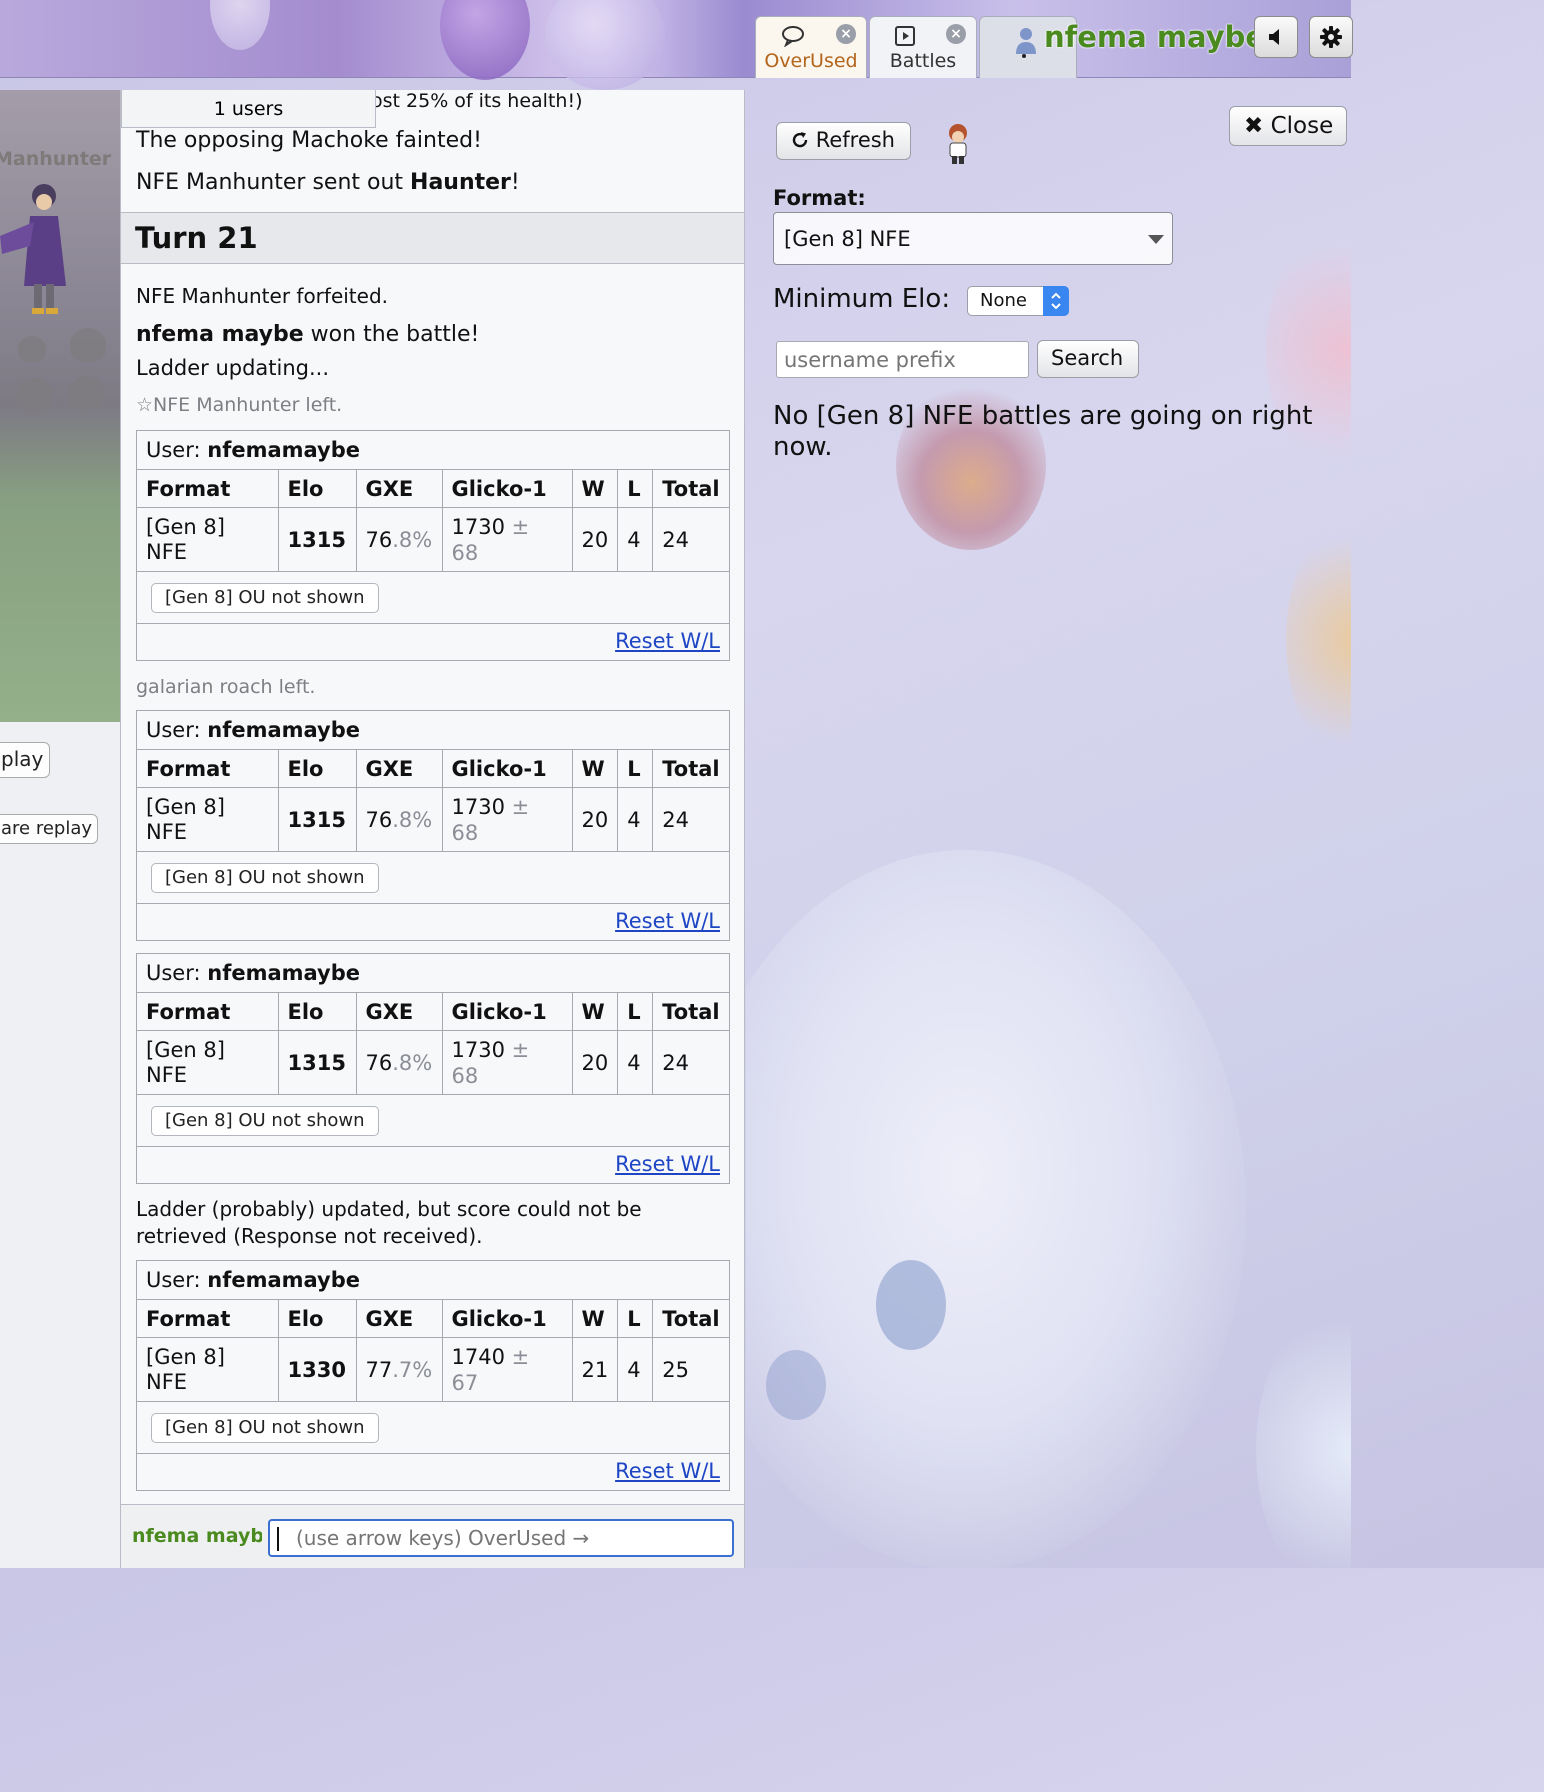  What do you see at coordinates (477, 101) in the screenshot?
I see `log-line: ost 25% of its health!)` at bounding box center [477, 101].